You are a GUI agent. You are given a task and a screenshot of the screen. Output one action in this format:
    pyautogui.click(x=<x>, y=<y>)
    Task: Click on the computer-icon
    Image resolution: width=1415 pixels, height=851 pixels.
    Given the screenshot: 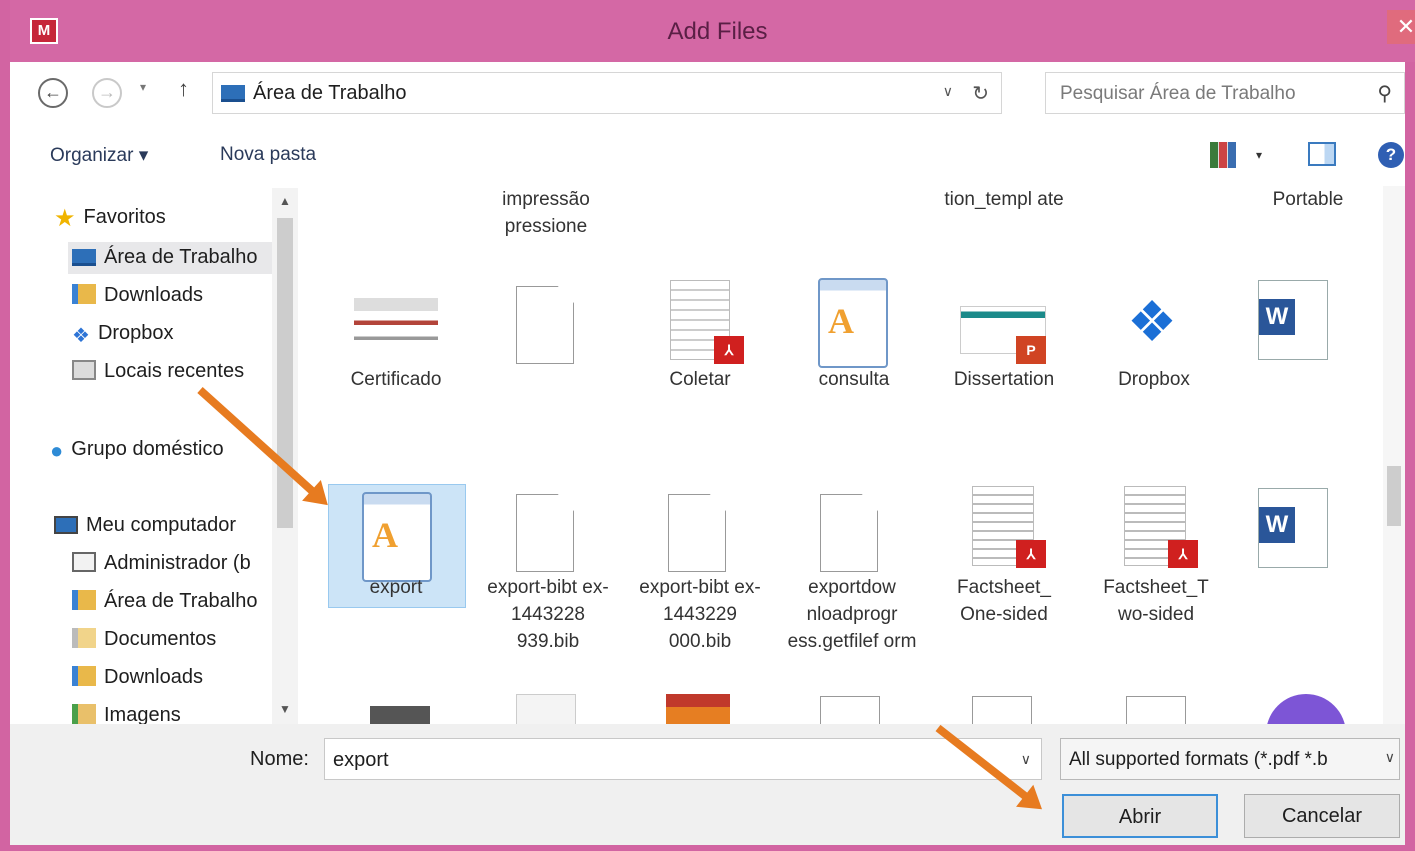 What is the action you would take?
    pyautogui.click(x=66, y=525)
    